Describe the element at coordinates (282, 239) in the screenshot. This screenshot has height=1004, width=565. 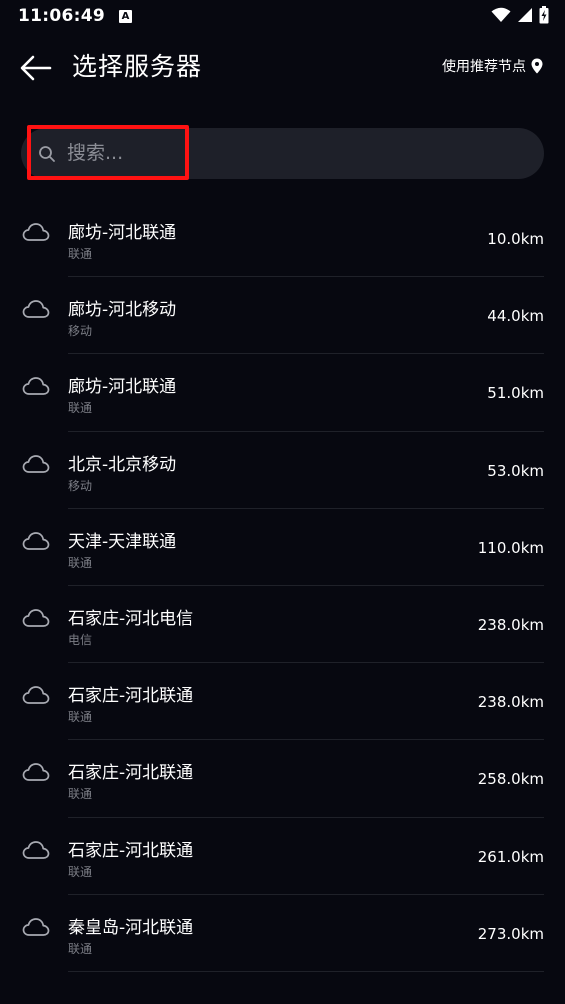
I see `server-row: 廊坊-河北联通 联通 10.0km` at that location.